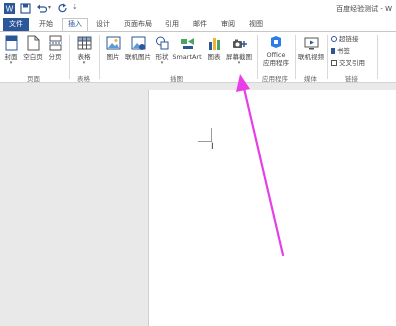 The image size is (396, 326). Describe the element at coordinates (25, 8) in the screenshot. I see `save-icon` at that location.